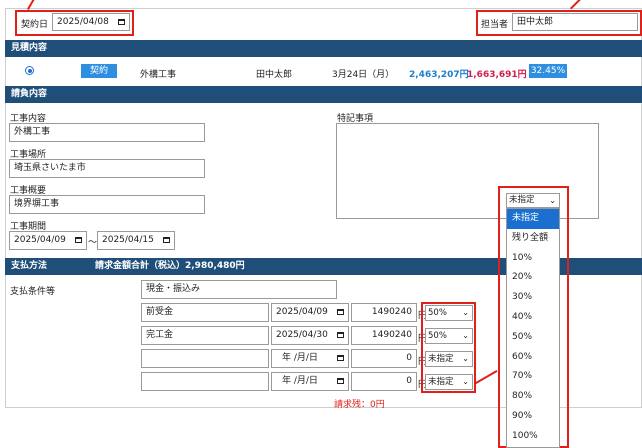 The width and height of the screenshot is (642, 448). What do you see at coordinates (533, 239) in the screenshot?
I see `dropdown-option: 残り全額` at bounding box center [533, 239].